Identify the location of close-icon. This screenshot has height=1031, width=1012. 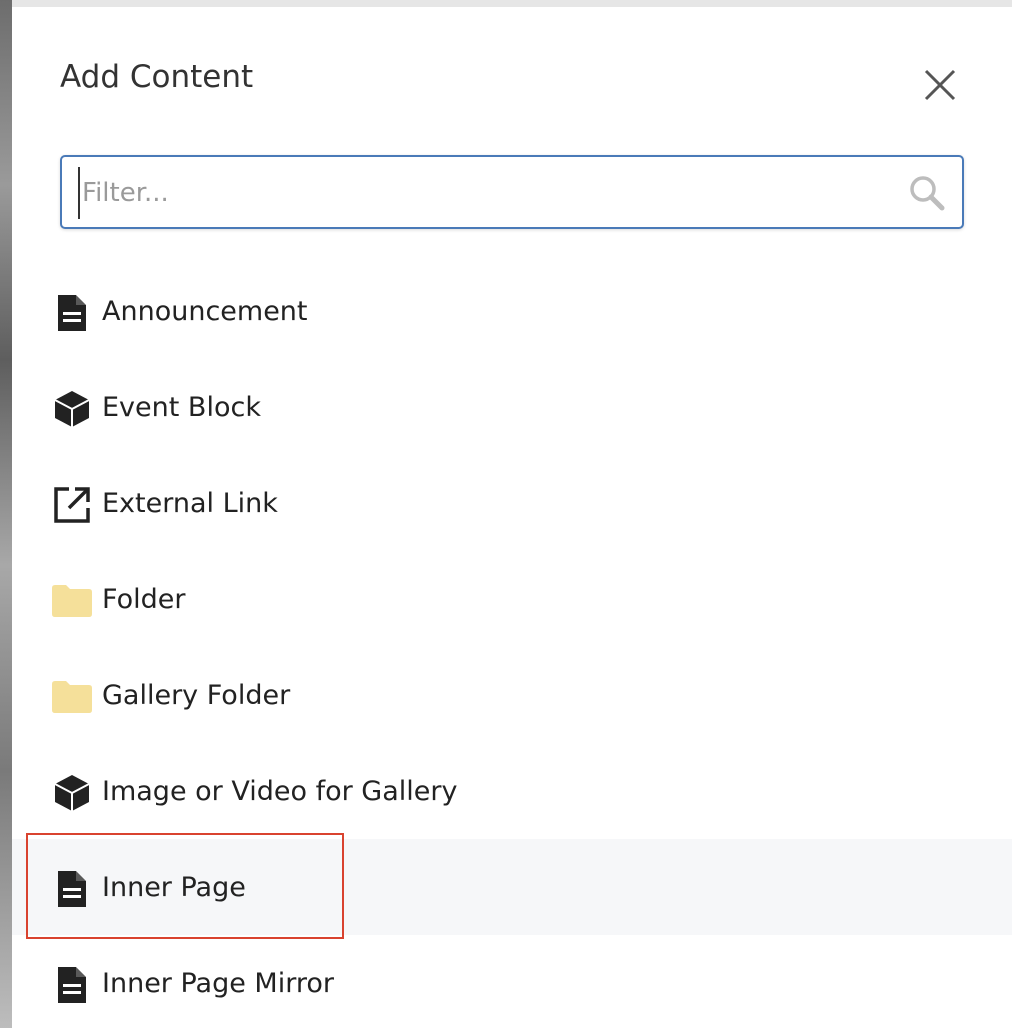
(940, 85).